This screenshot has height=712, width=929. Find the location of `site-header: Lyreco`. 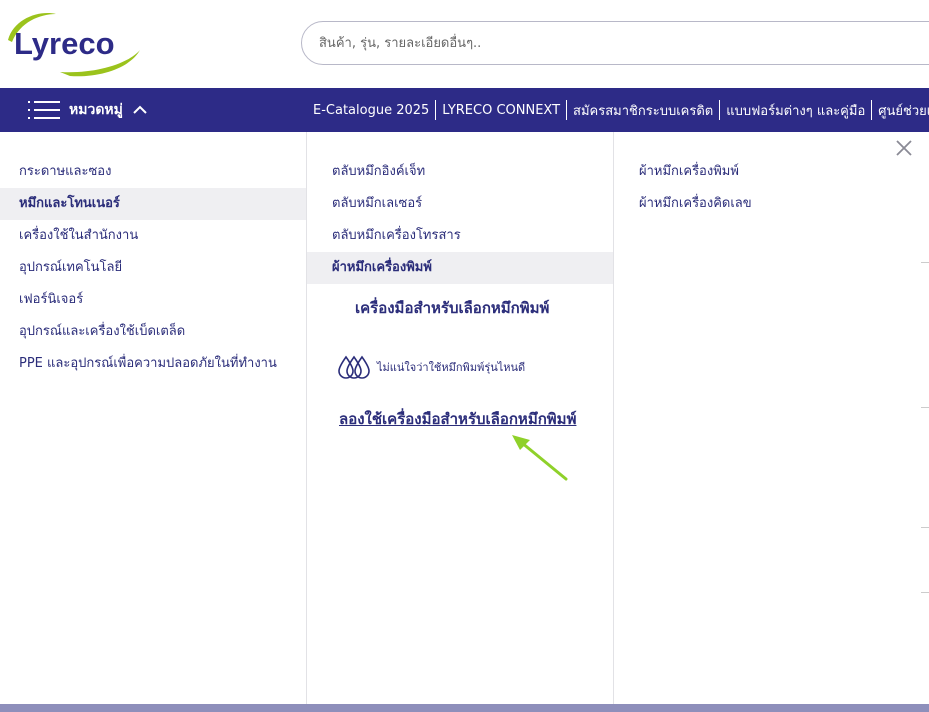

site-header: Lyreco is located at coordinates (464, 44).